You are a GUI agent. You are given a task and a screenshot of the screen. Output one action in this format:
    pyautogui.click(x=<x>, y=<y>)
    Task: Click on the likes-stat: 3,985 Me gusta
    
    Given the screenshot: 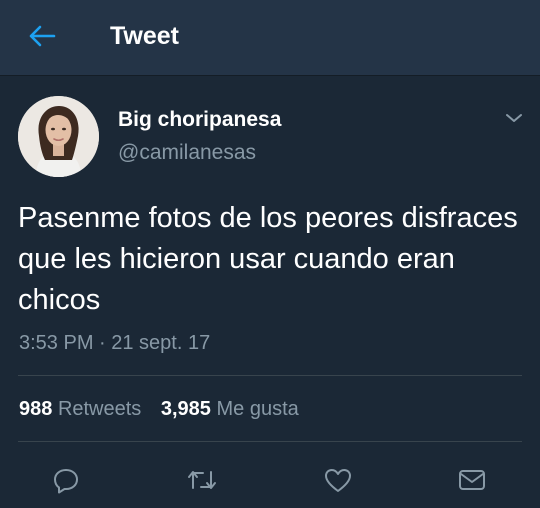 What is the action you would take?
    pyautogui.click(x=230, y=409)
    